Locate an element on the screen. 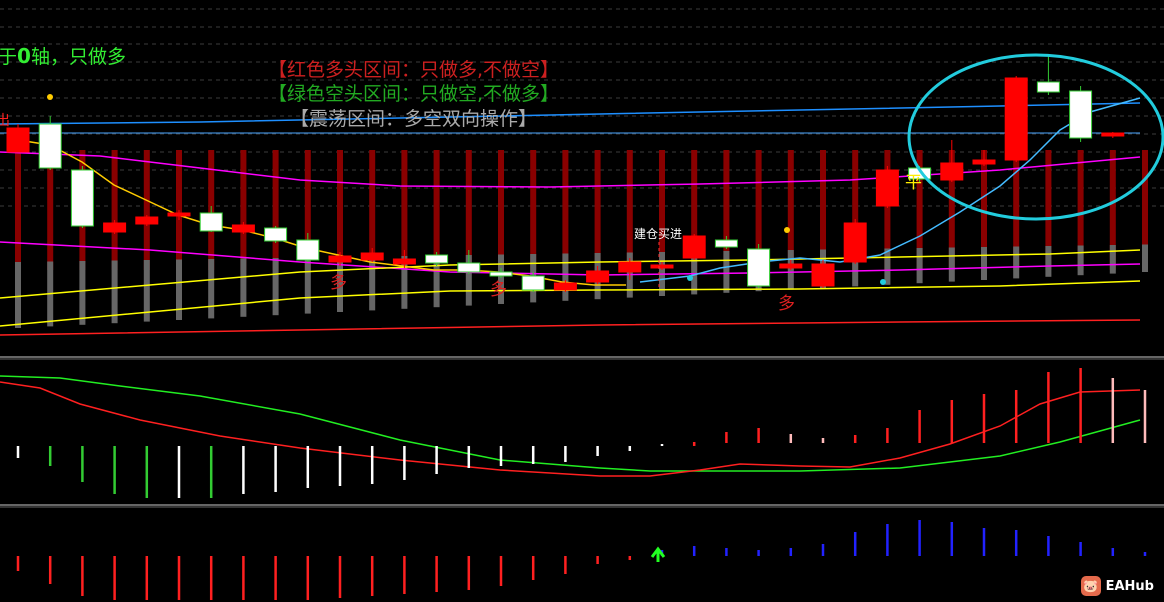  stop-line is located at coordinates (570, 327).